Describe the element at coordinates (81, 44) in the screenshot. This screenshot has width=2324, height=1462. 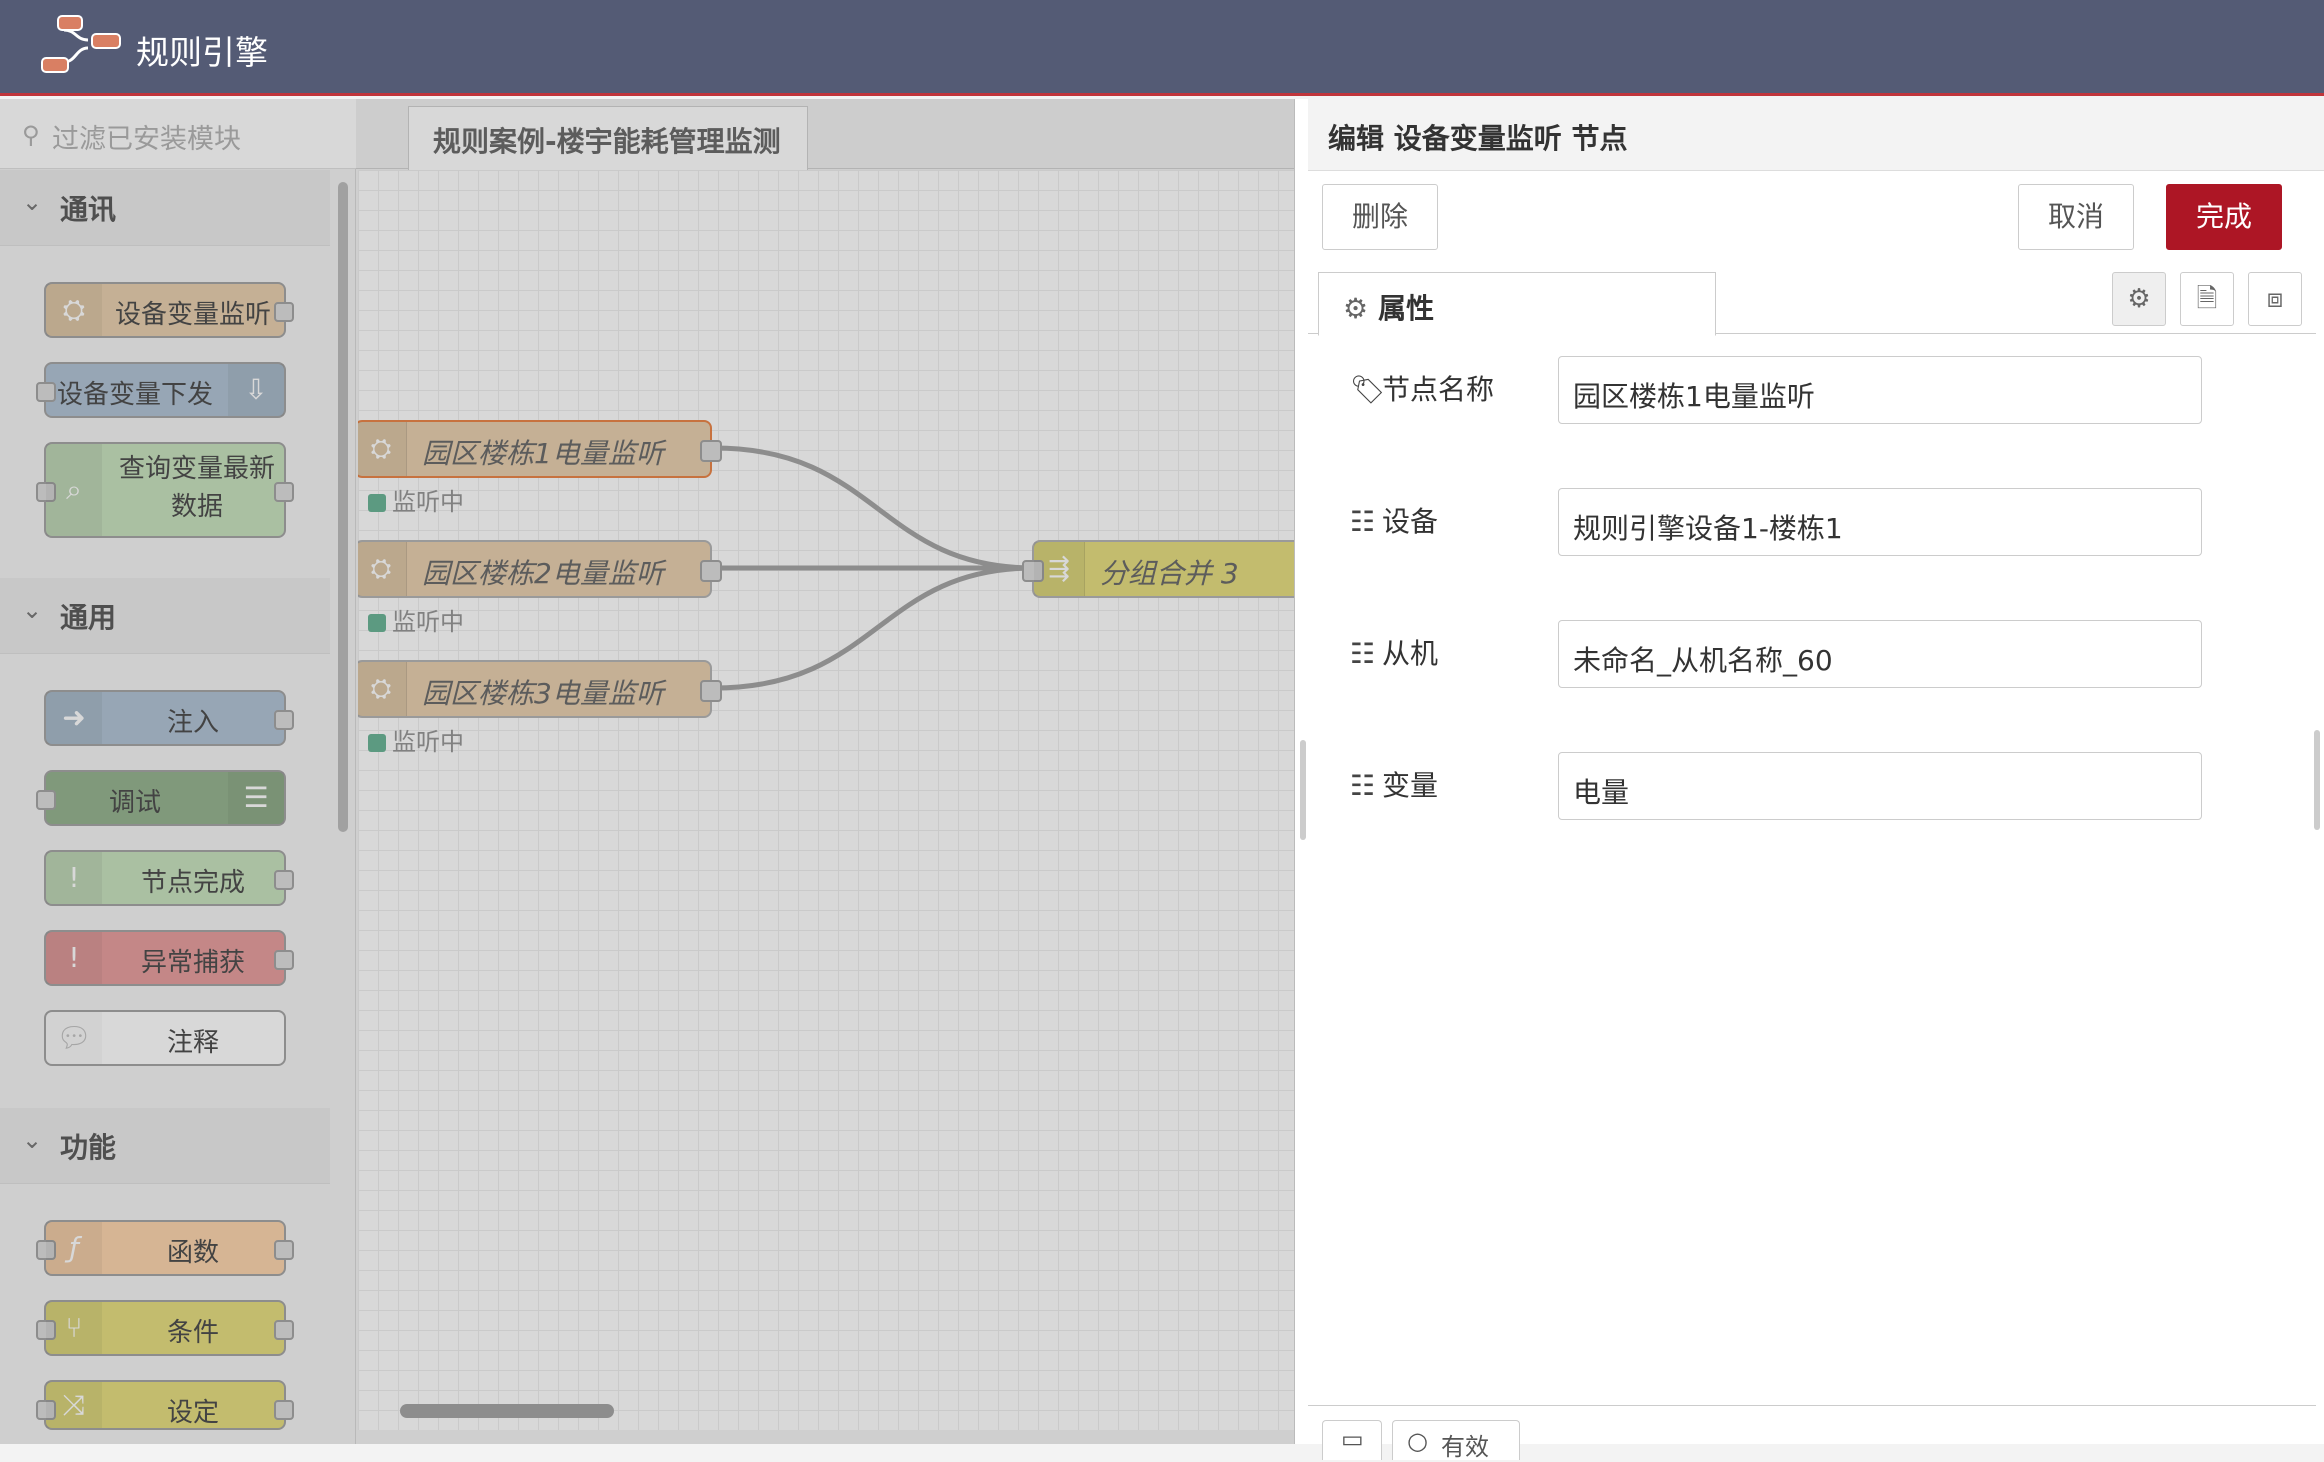
I see `app-logo-icon` at that location.